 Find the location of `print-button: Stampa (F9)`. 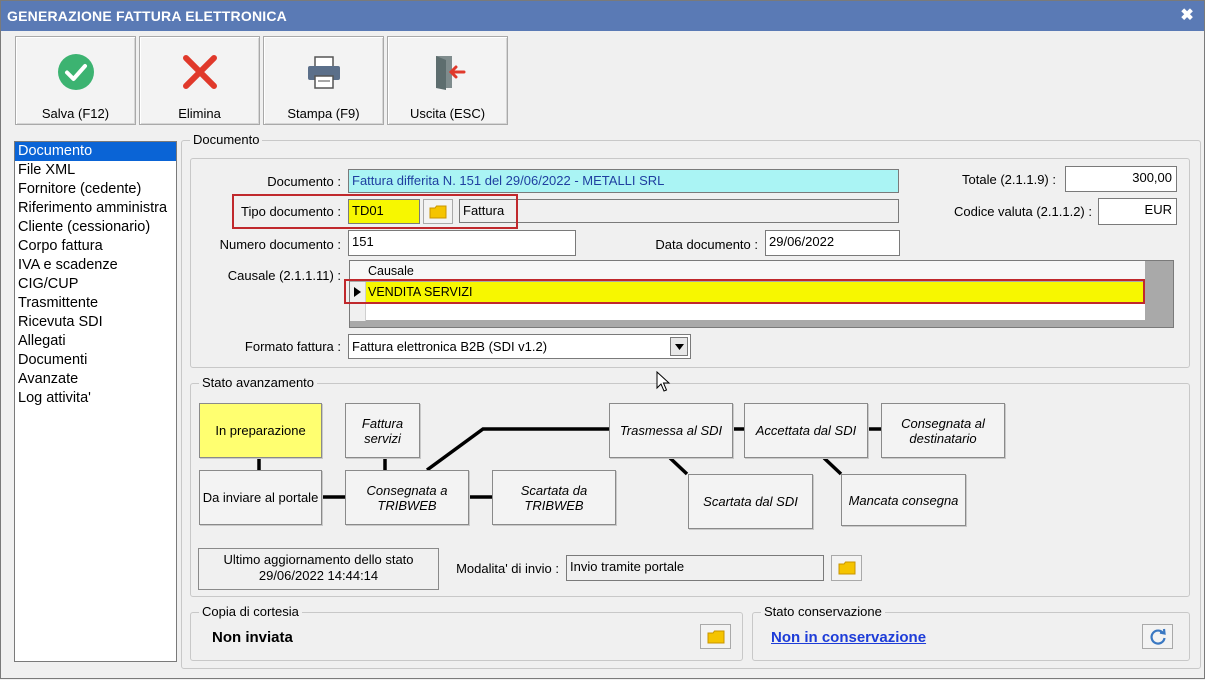

print-button: Stampa (F9) is located at coordinates (323, 80).